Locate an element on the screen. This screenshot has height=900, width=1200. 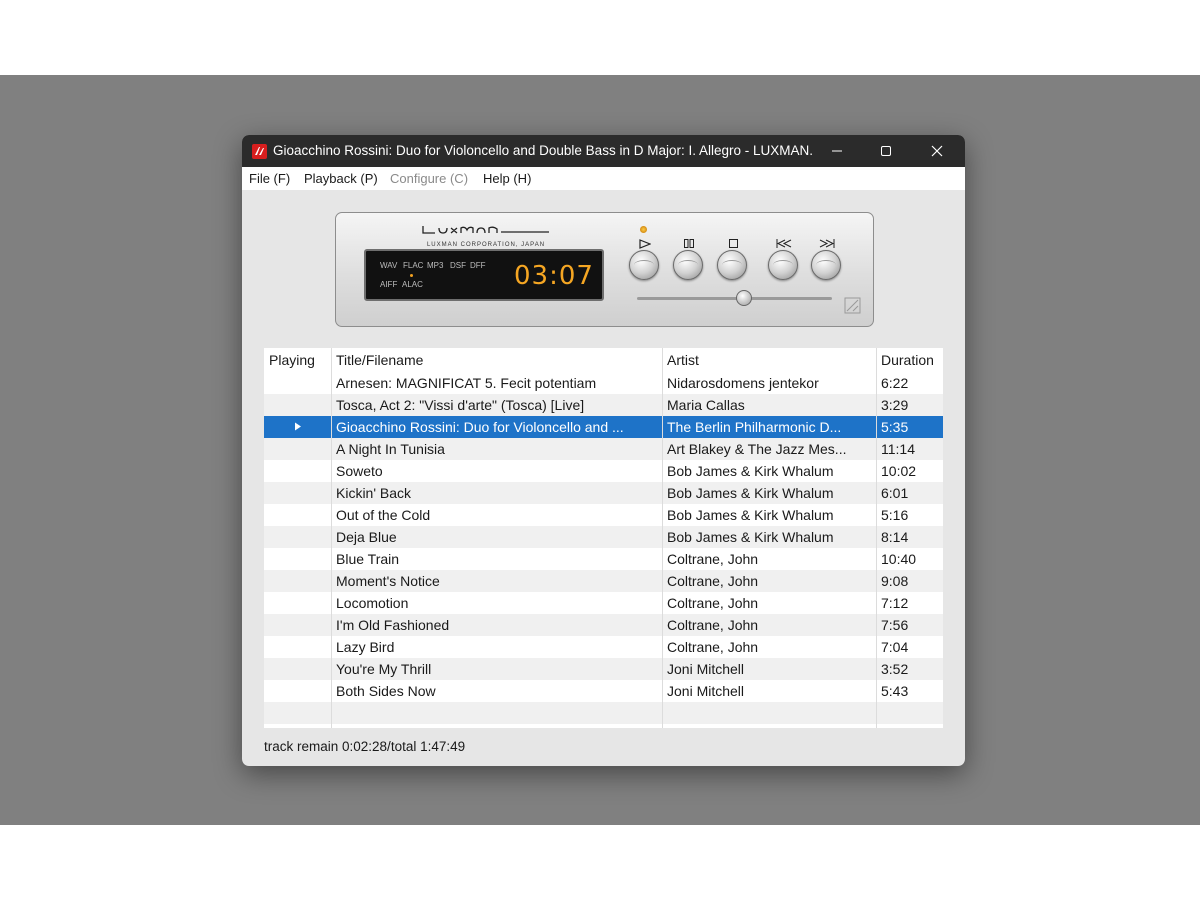
active-format-indicator is located at coordinates (411, 275).